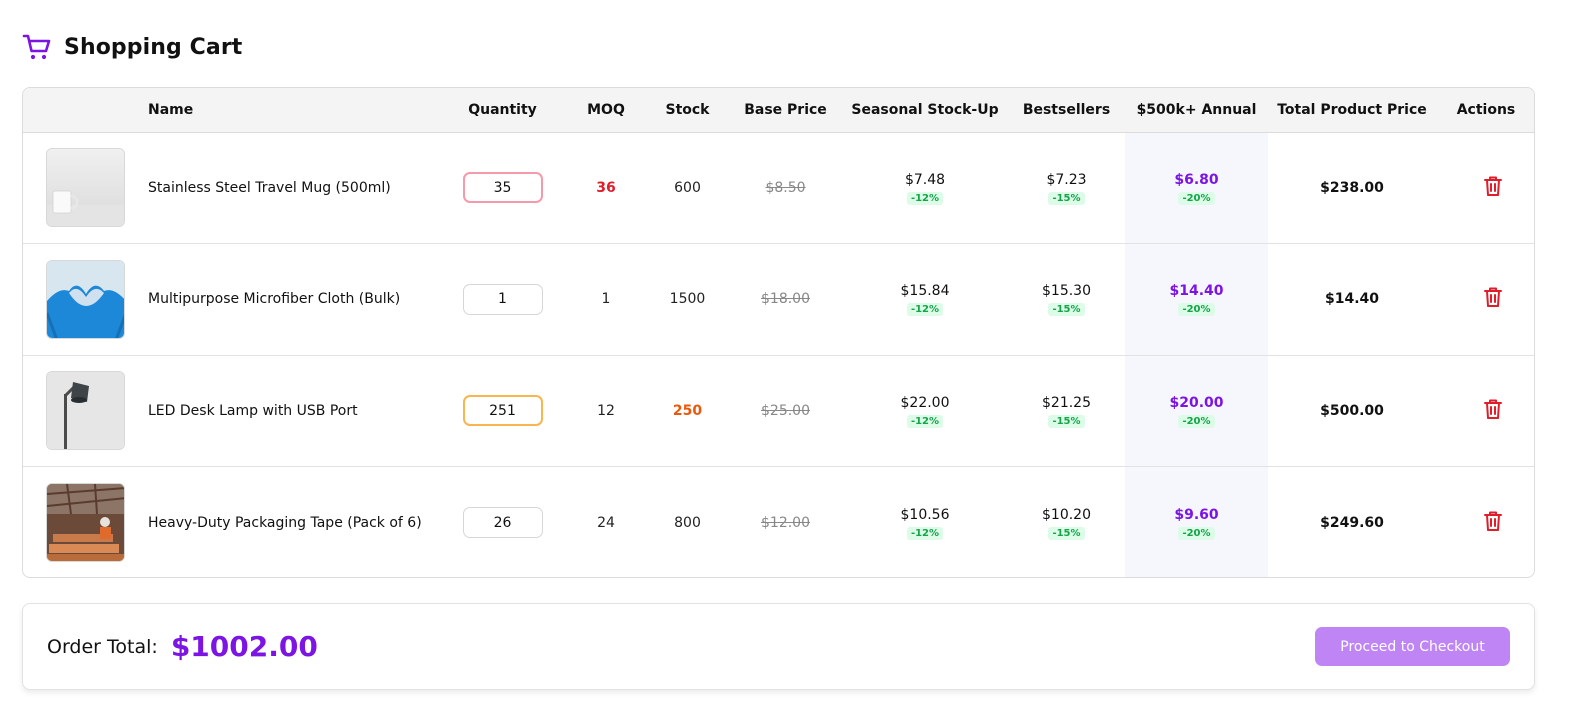 This screenshot has width=1591, height=726. What do you see at coordinates (85, 299) in the screenshot?
I see `product-image-cloth` at bounding box center [85, 299].